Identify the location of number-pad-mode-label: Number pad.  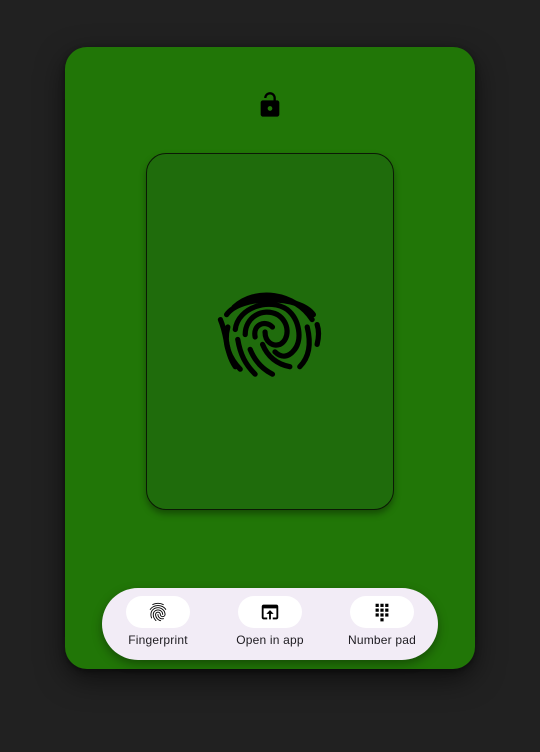
(382, 640).